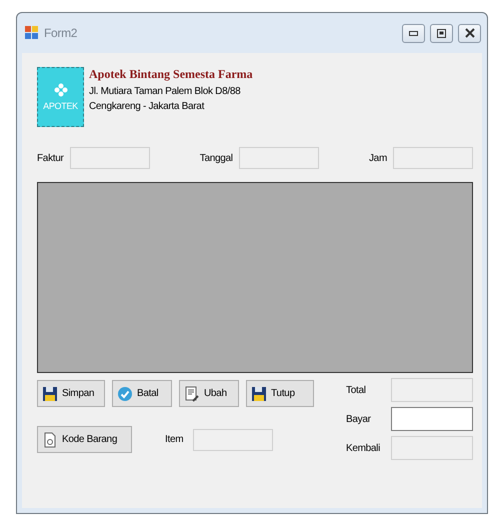 The height and width of the screenshot is (518, 490). Describe the element at coordinates (364, 448) in the screenshot. I see `field-label: Kembali` at that location.